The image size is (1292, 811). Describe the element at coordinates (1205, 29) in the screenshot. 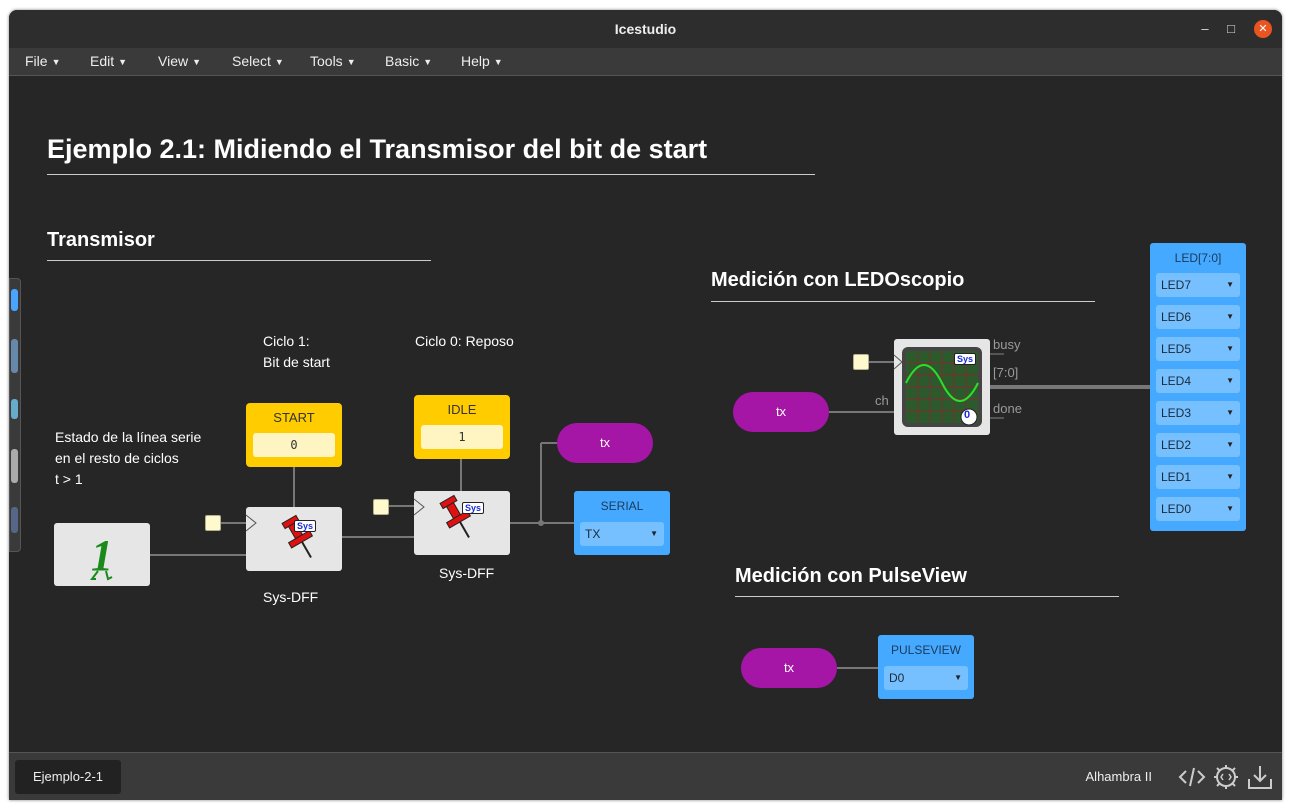

I see `minimize-button: –` at that location.